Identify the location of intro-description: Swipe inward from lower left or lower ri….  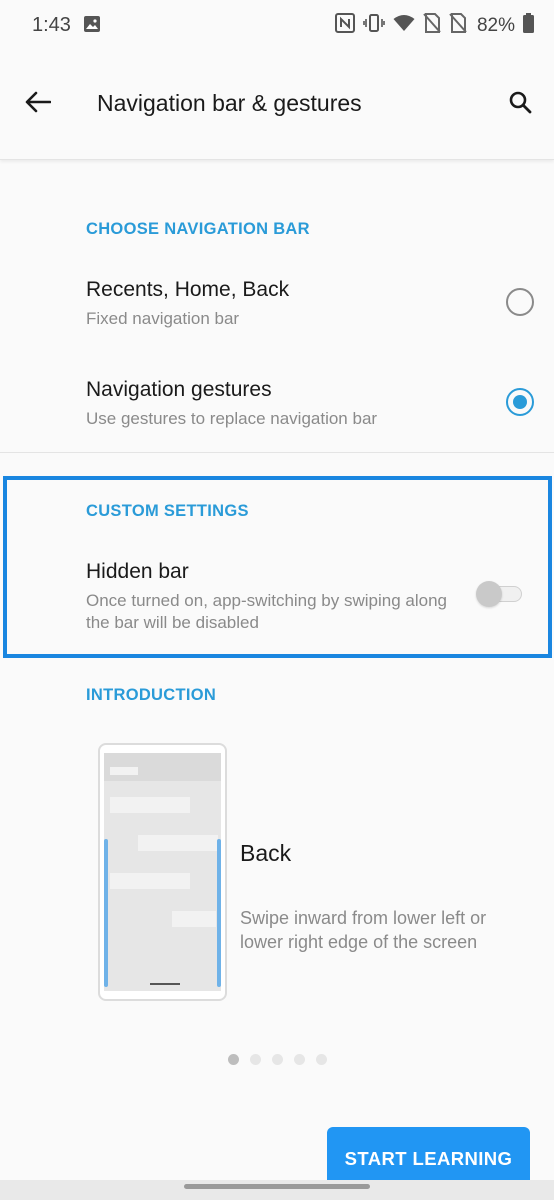
(363, 930).